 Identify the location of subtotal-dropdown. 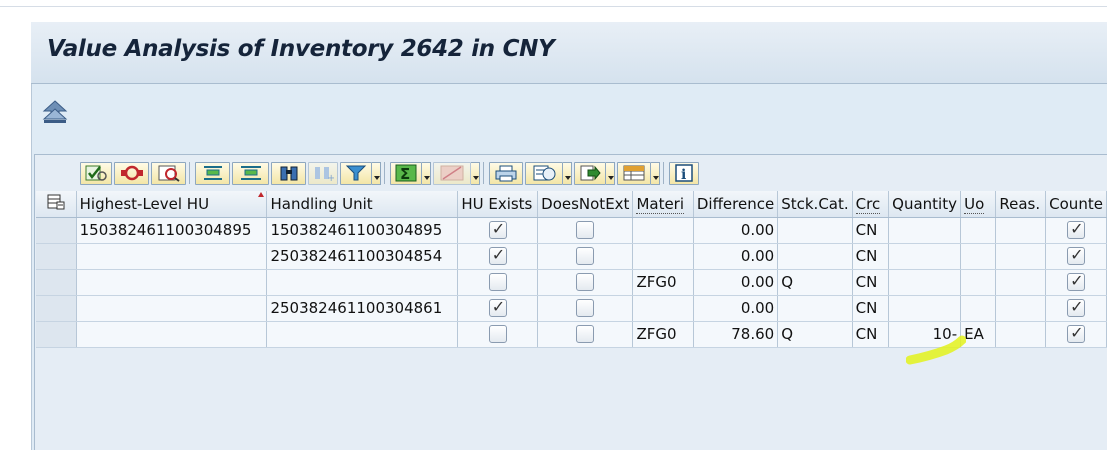
(475, 173).